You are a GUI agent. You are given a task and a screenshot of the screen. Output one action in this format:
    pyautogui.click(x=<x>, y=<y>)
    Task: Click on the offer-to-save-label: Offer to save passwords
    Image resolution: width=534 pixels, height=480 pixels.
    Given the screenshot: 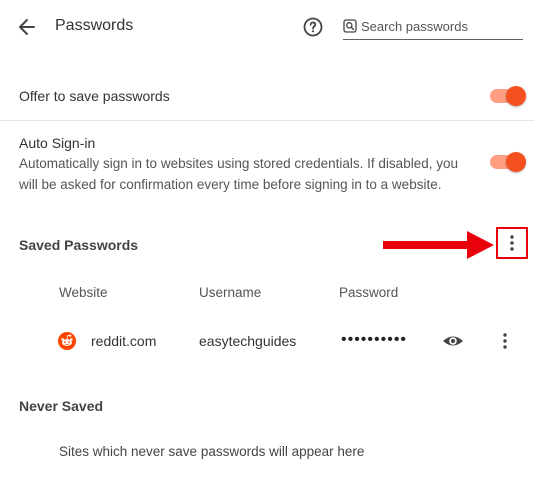 What is the action you would take?
    pyautogui.click(x=94, y=96)
    